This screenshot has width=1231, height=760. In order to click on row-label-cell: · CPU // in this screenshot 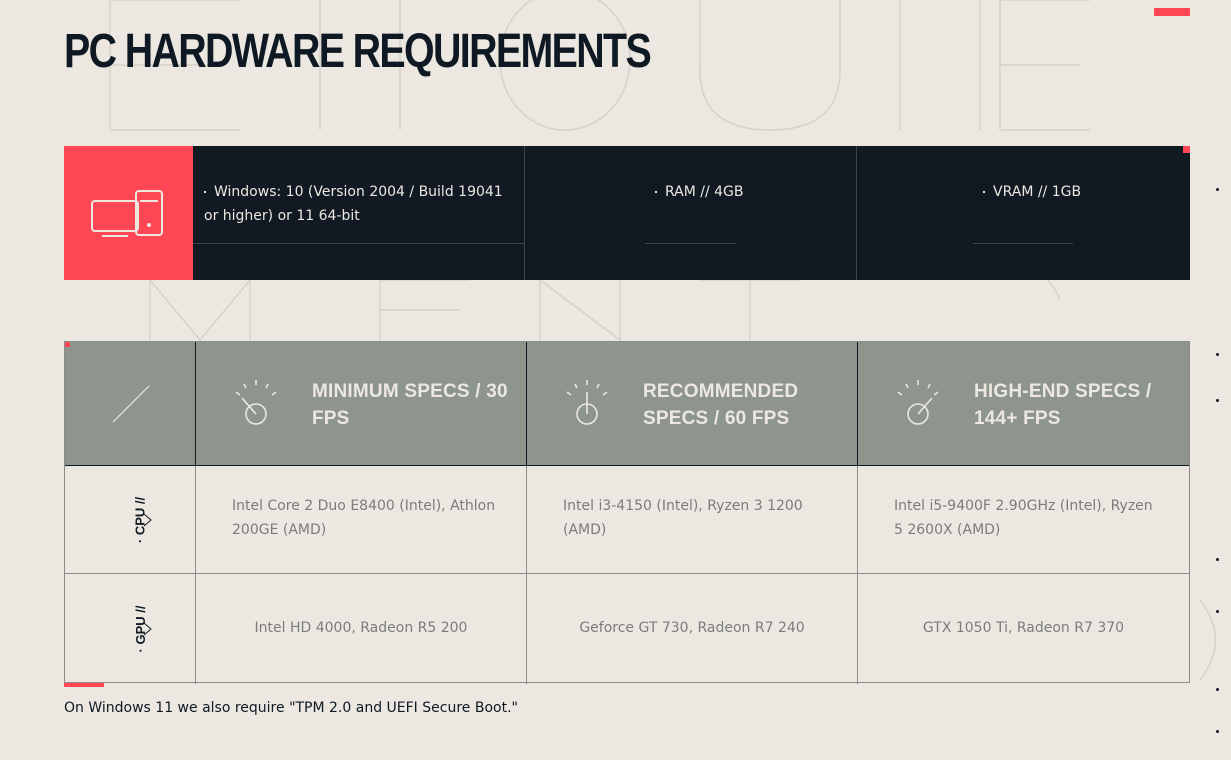, I will do `click(130, 519)`.